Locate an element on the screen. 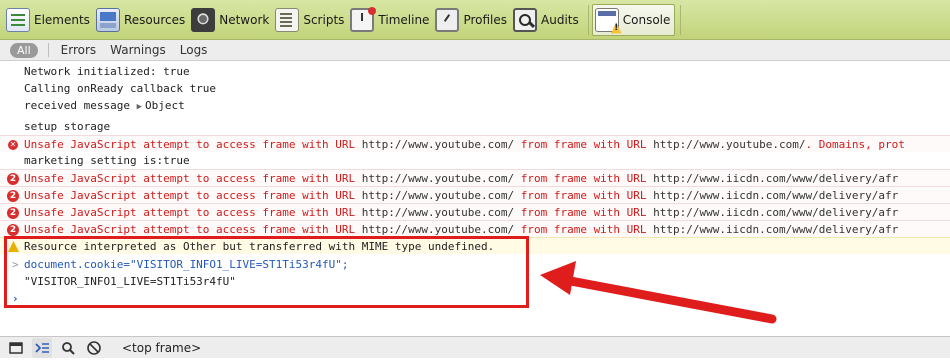 This screenshot has width=950, height=361. scripts-icon is located at coordinates (287, 19).